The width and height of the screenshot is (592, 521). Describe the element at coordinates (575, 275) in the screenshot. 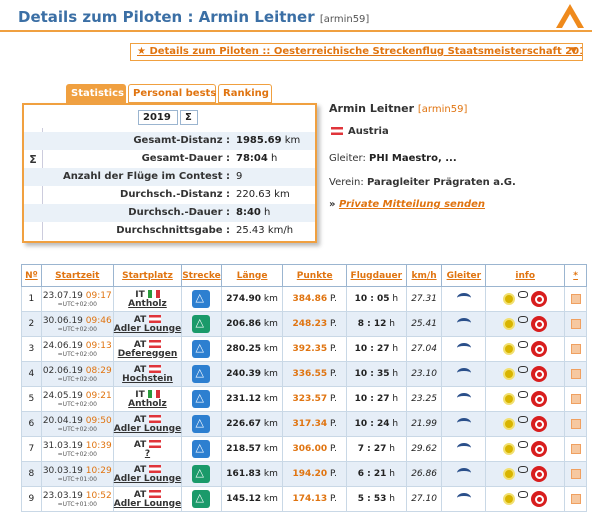

I see `header-star: *` at that location.